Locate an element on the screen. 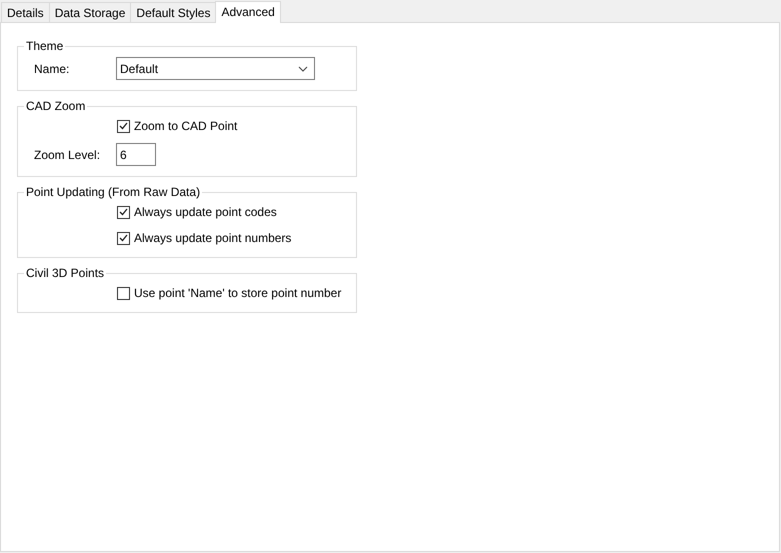  field-label: Name: is located at coordinates (51, 69).